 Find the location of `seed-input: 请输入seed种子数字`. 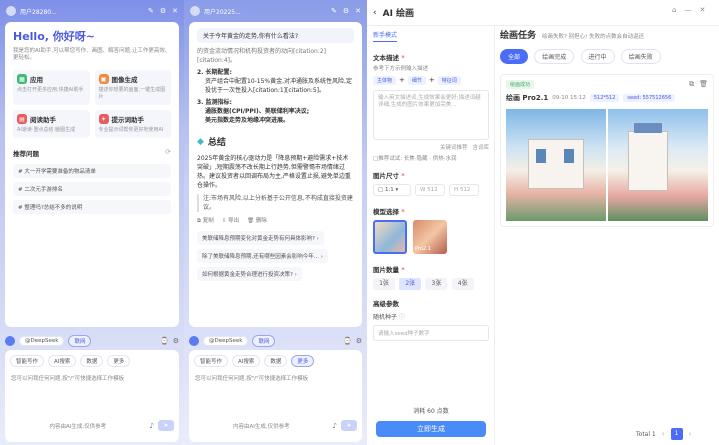

seed-input: 请输入seed种子数字 is located at coordinates (431, 333).